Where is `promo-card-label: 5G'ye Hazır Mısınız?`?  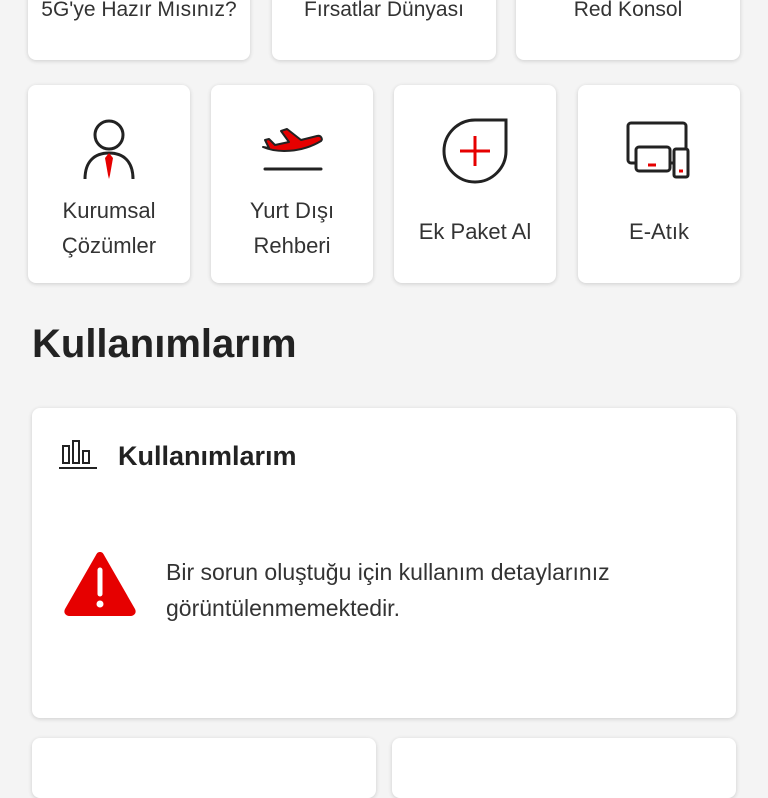
promo-card-label: 5G'ye Hazır Mısınız? is located at coordinates (139, 10).